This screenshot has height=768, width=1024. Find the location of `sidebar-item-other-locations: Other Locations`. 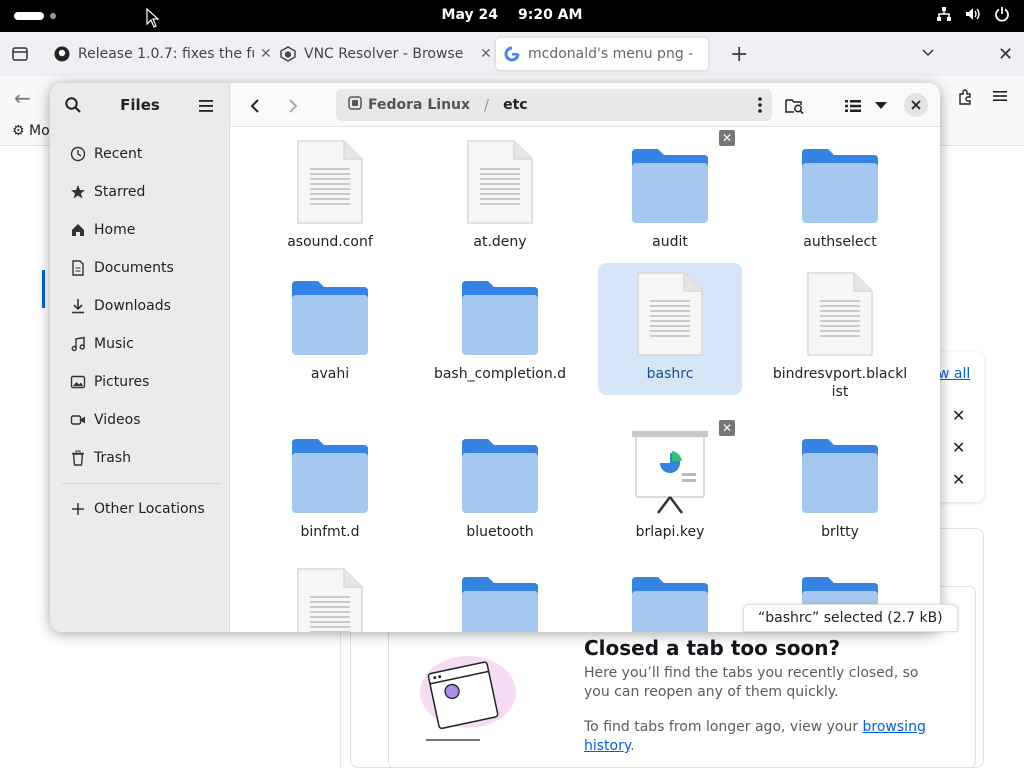

sidebar-item-other-locations: Other Locations is located at coordinates (141, 509).